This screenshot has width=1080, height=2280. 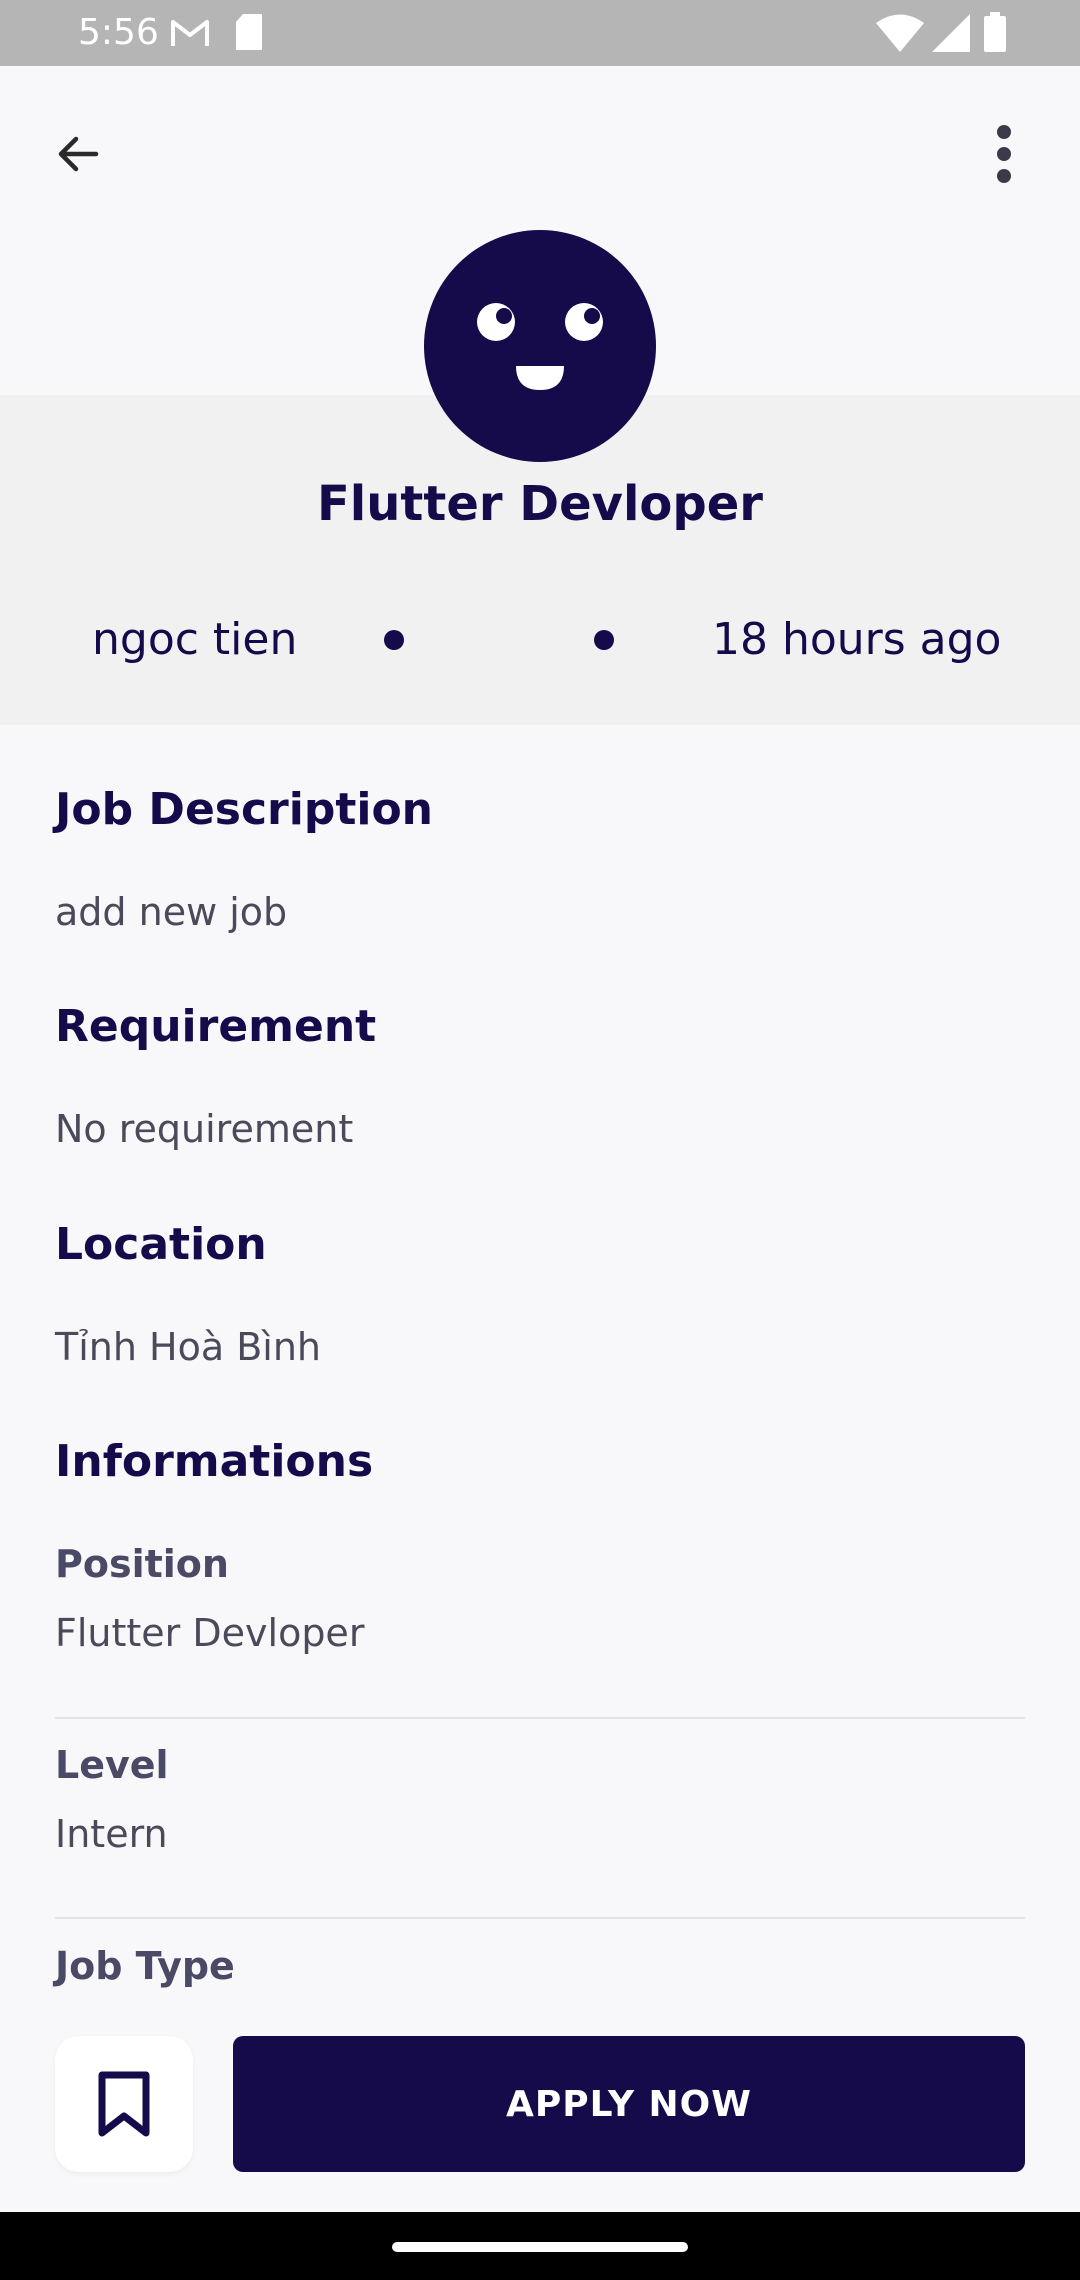 What do you see at coordinates (161, 1244) in the screenshot?
I see `location-title: Location` at bounding box center [161, 1244].